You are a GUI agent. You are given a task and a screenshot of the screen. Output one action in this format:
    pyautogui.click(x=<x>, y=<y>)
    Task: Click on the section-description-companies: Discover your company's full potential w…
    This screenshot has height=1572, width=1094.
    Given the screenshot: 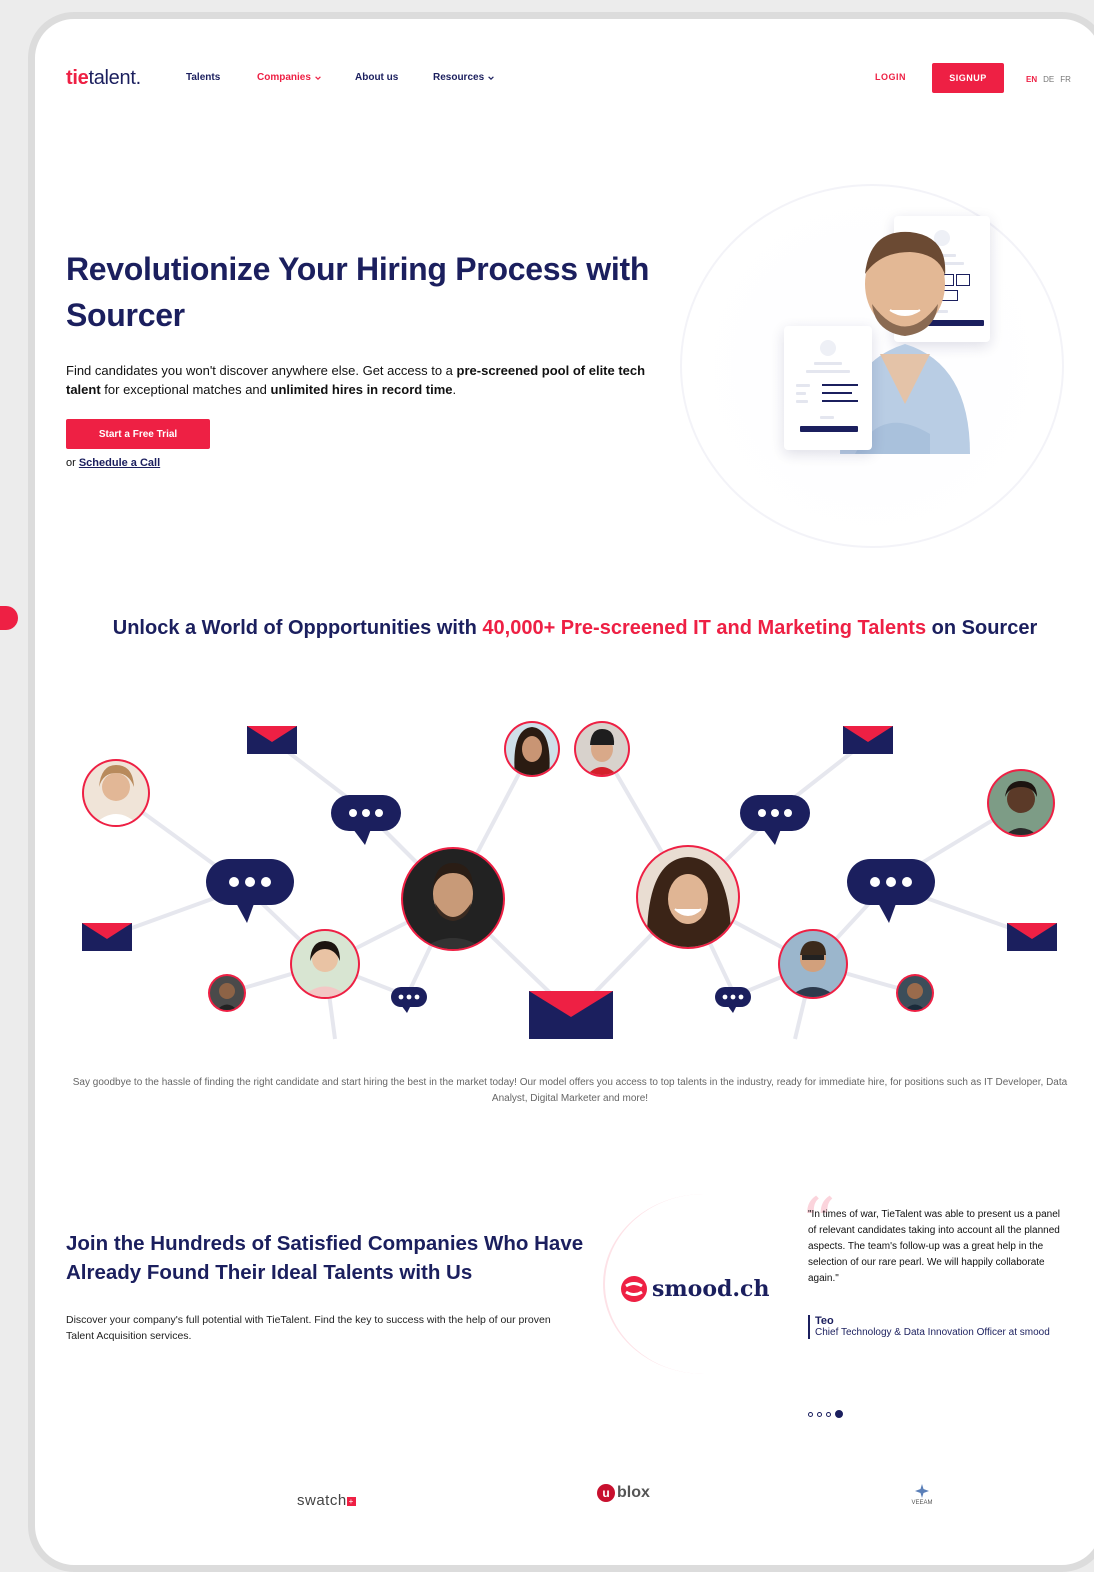 What is the action you would take?
    pyautogui.click(x=308, y=1328)
    